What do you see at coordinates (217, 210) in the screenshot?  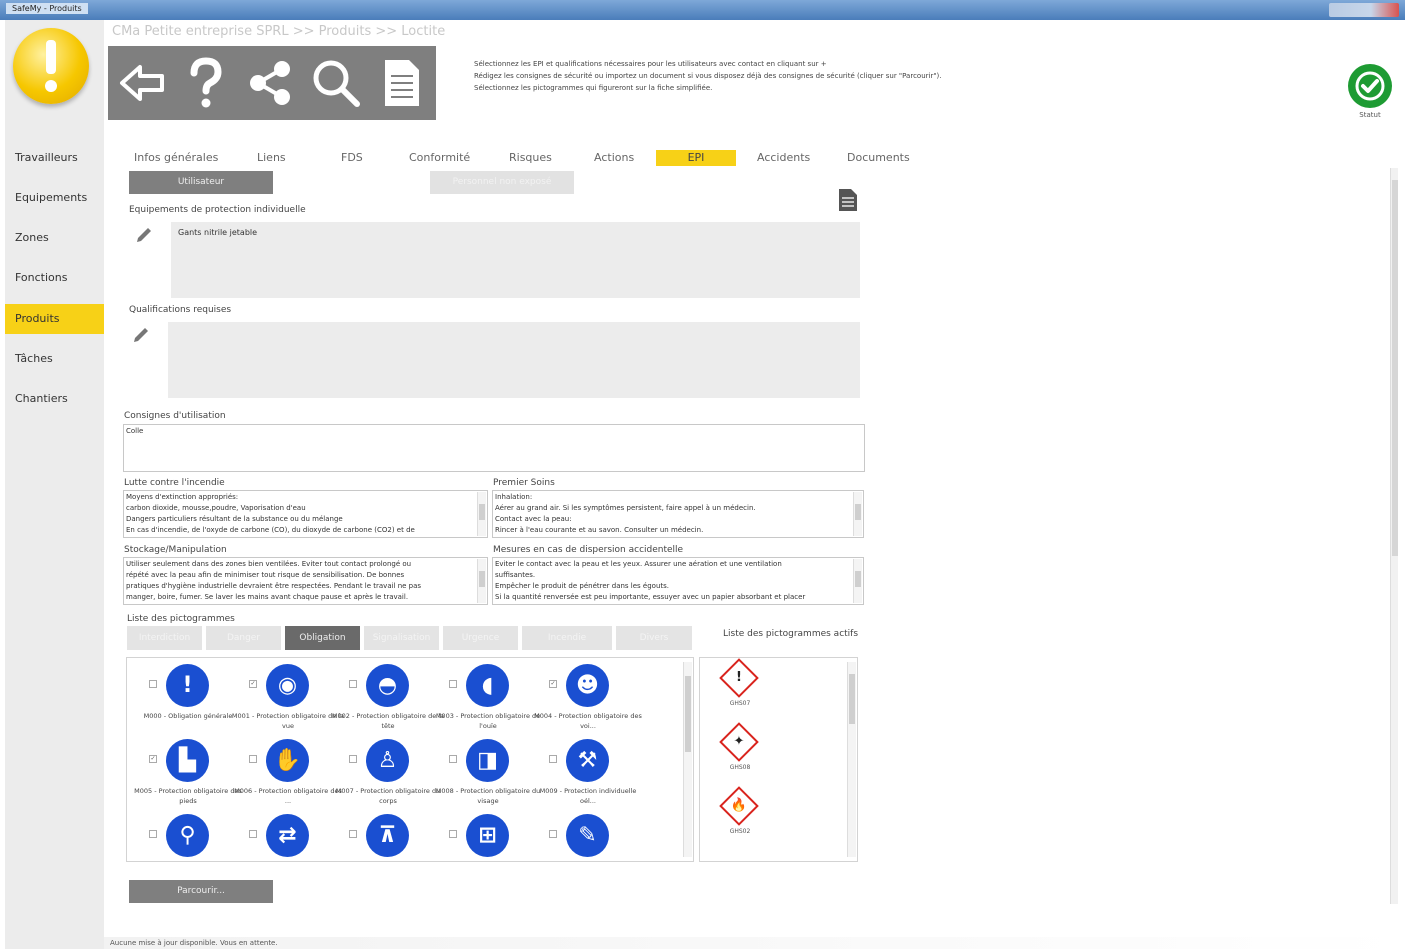 I see `epi-label: Equipements de protection individuelle` at bounding box center [217, 210].